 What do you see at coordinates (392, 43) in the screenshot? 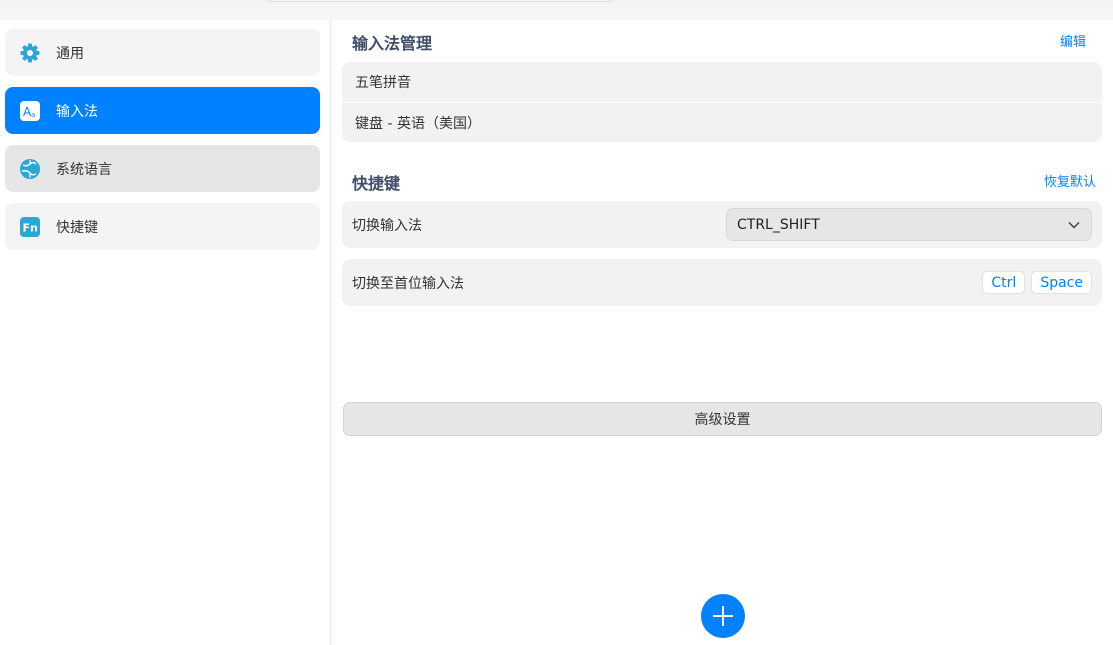
I see `input-method-section-title: 输入法管理` at bounding box center [392, 43].